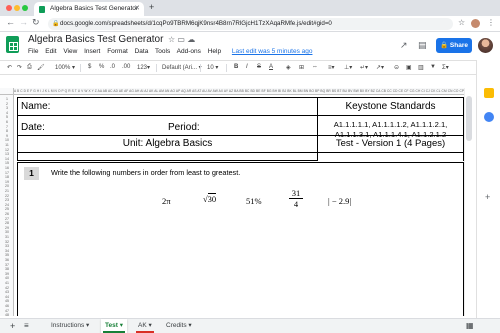  Describe the element at coordinates (7, 209) in the screenshot. I see `row-number: 25` at that location.